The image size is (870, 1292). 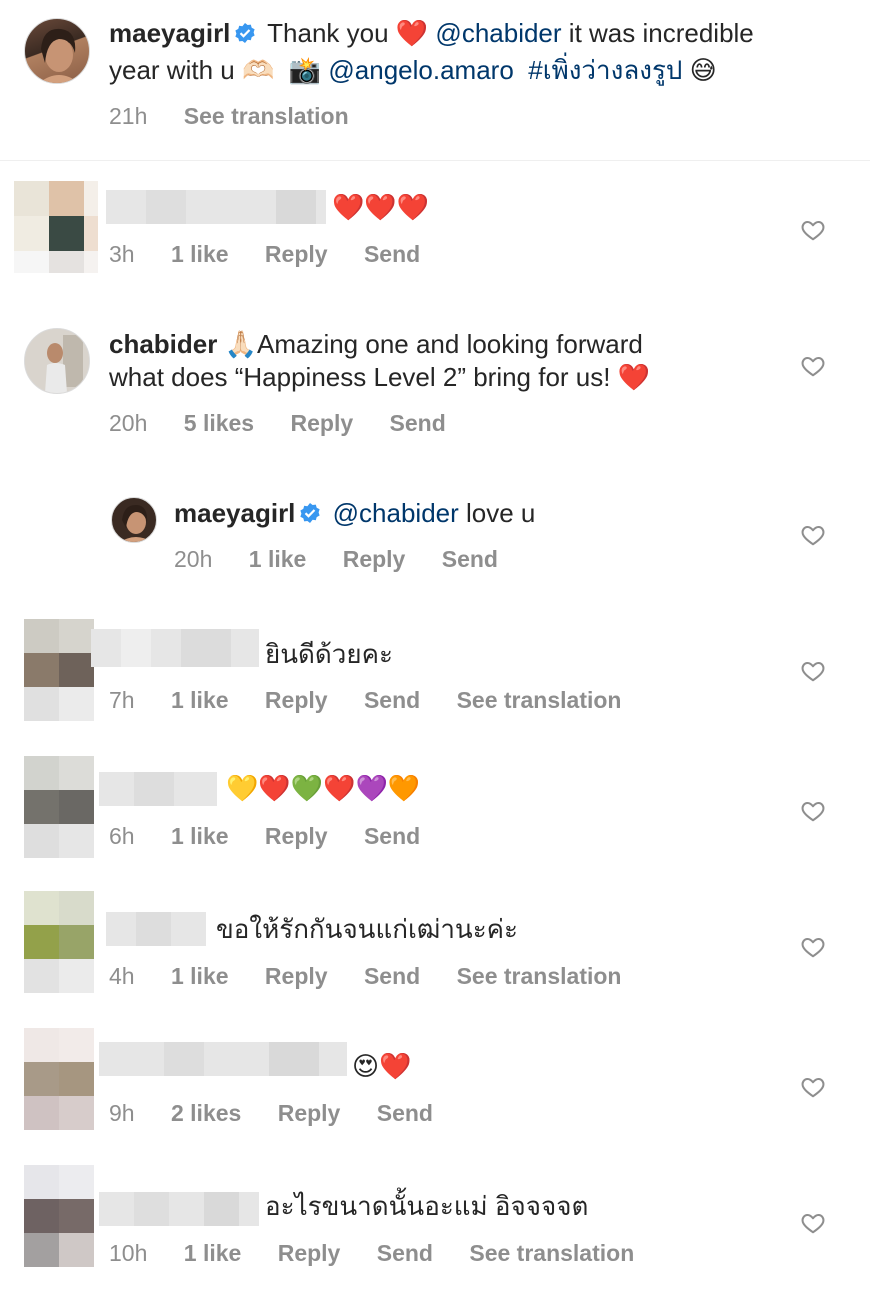 What do you see at coordinates (266, 116) in the screenshot?
I see `caption-see-translation: See translation` at bounding box center [266, 116].